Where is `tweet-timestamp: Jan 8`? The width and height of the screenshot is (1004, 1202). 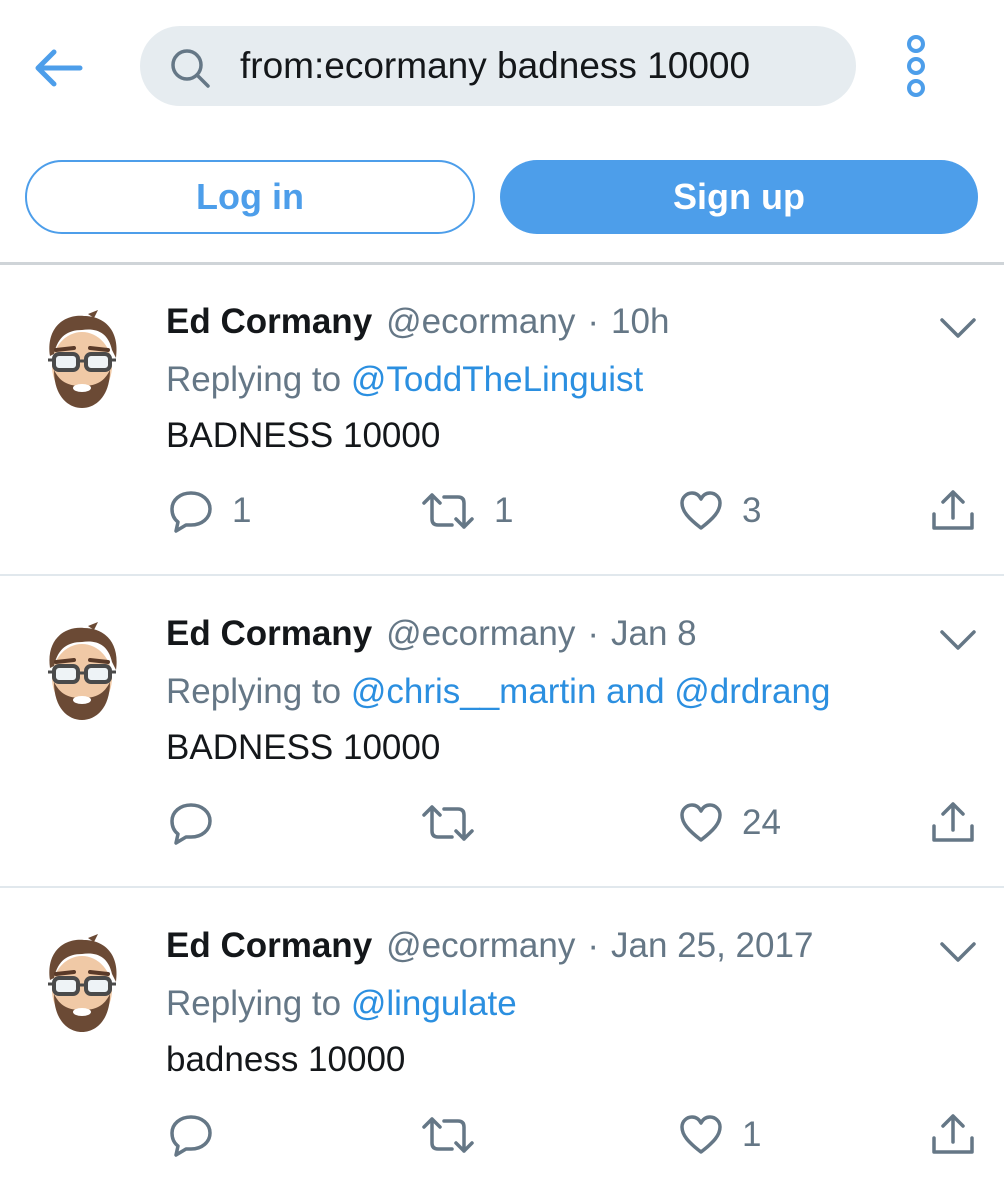 tweet-timestamp: Jan 8 is located at coordinates (654, 633).